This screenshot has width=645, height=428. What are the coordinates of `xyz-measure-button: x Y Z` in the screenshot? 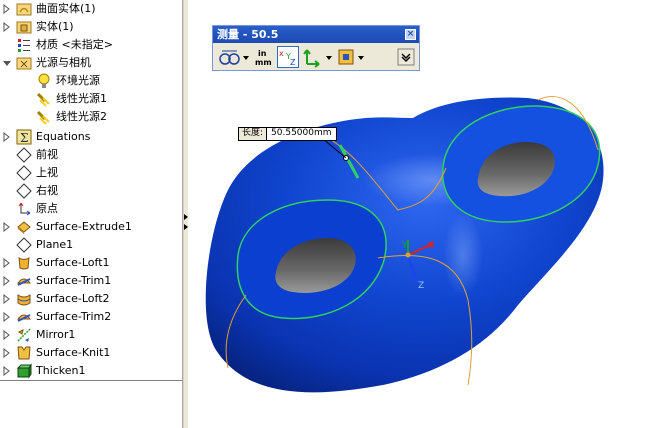 It's located at (288, 57).